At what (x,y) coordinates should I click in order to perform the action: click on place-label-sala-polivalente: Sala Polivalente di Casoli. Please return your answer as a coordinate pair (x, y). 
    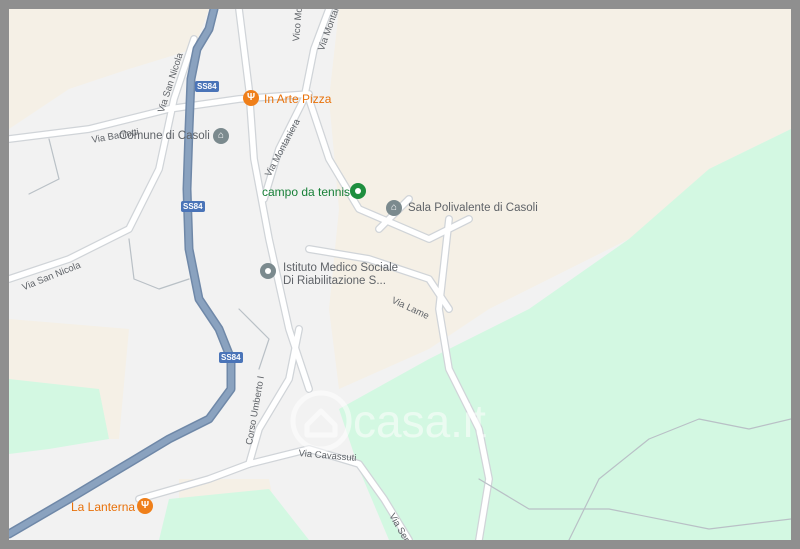
    Looking at the image, I should click on (473, 208).